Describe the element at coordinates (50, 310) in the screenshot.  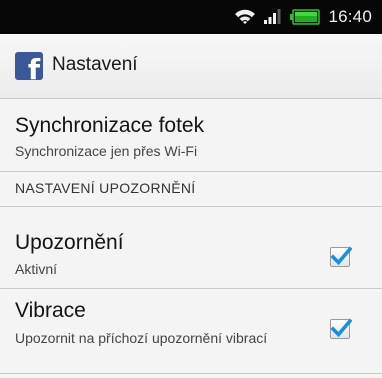
I see `setting-vibration-title: Vibrace` at that location.